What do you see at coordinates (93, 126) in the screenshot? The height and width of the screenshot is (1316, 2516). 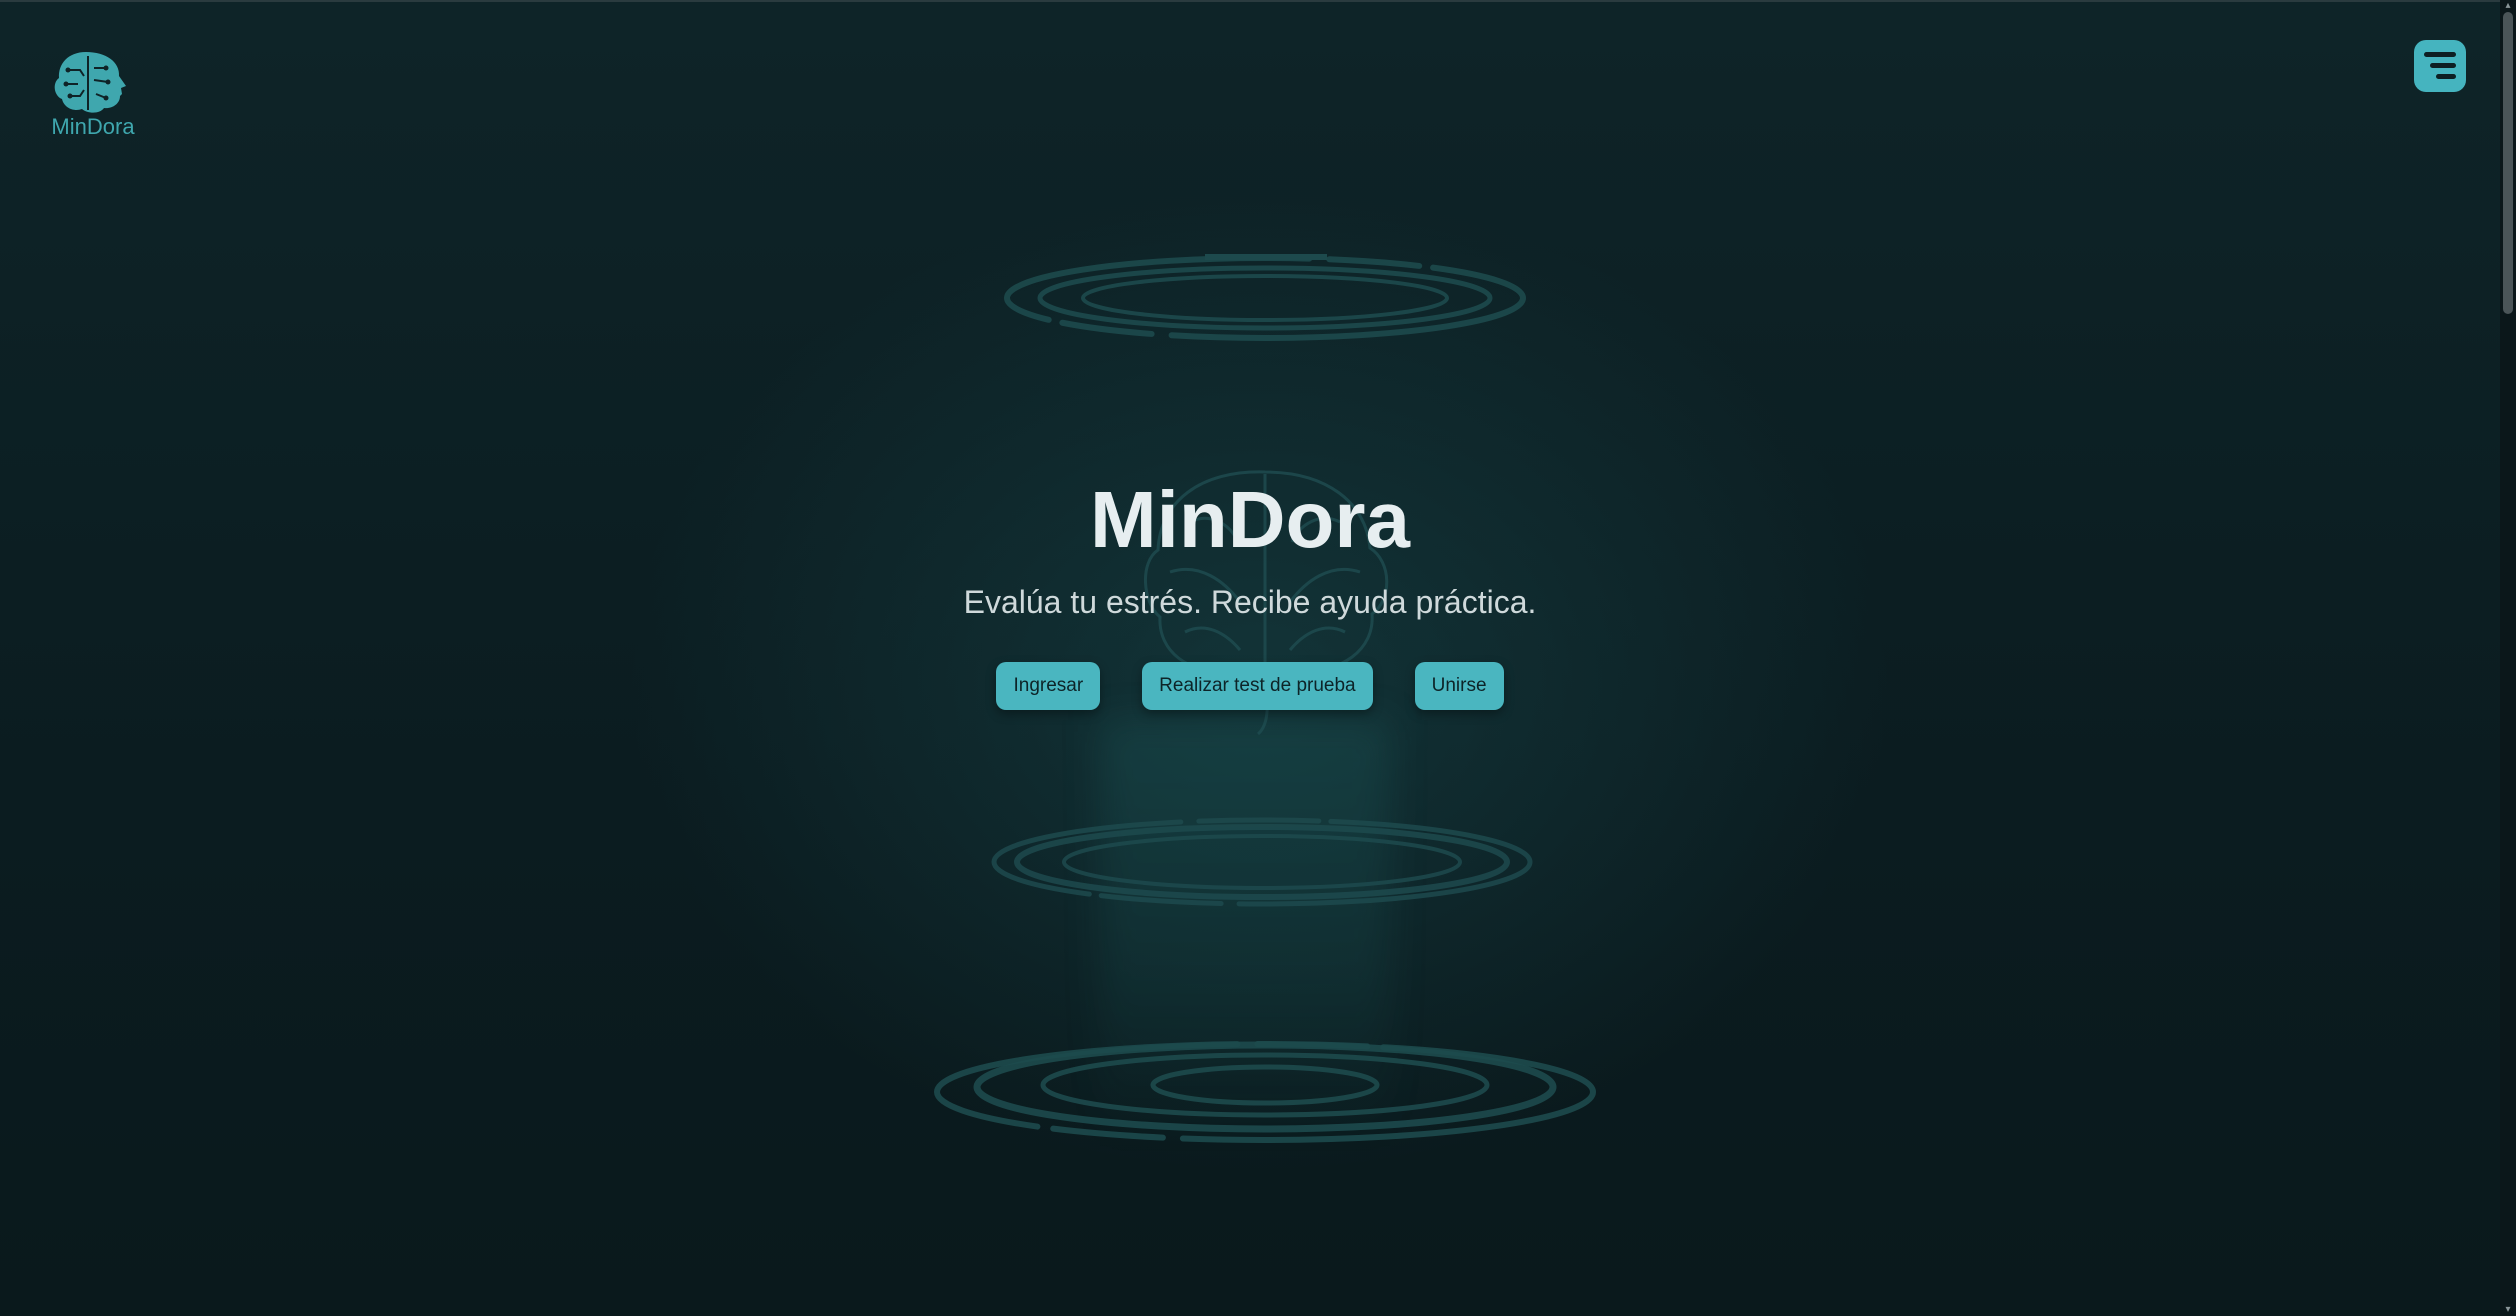 I see `logo-text: MinDora` at bounding box center [93, 126].